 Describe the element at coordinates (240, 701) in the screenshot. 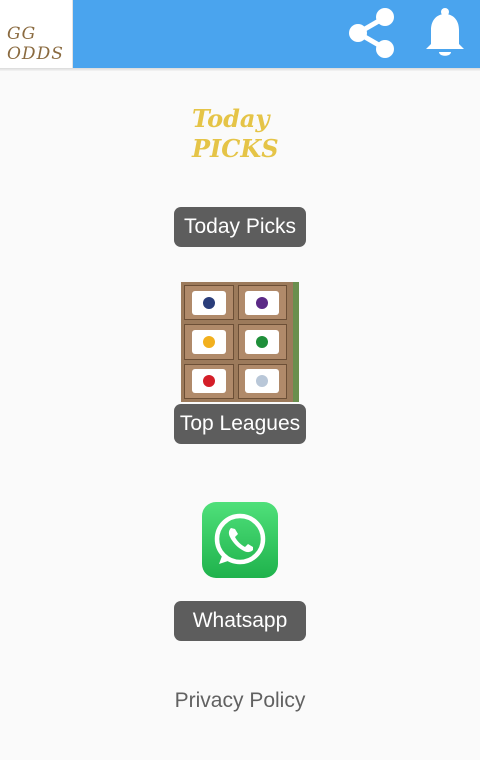

I see `privacy-policy-link: Privacy Policy` at that location.